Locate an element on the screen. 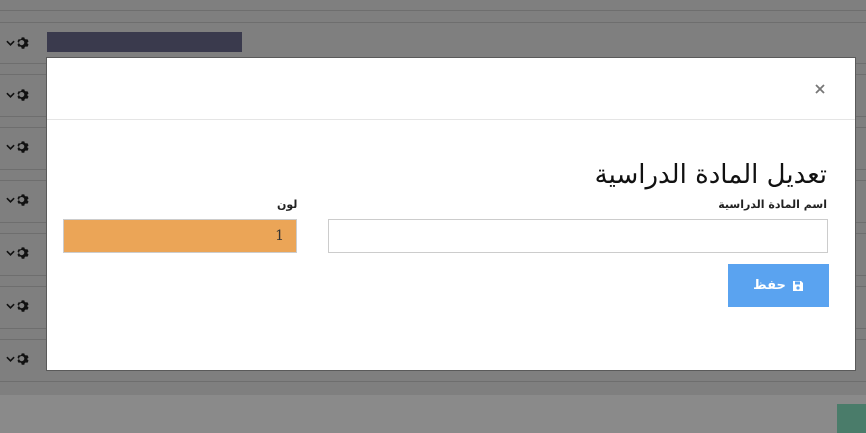 The width and height of the screenshot is (866, 433). subject-name-label: اسم المادة الدراسية is located at coordinates (772, 204).